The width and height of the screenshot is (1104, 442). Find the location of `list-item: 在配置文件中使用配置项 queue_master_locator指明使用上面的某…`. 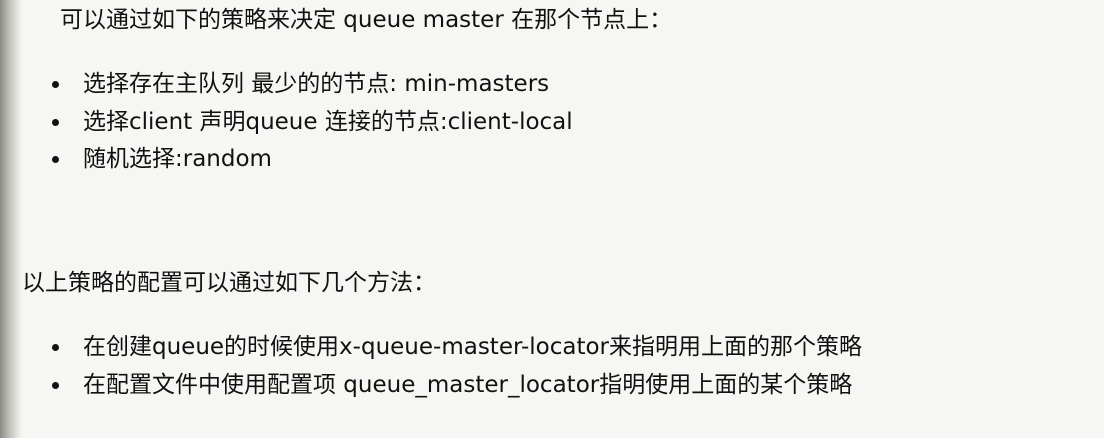

list-item: 在配置文件中使用配置项 queue_master_locator指明使用上面的某… is located at coordinates (431, 389).